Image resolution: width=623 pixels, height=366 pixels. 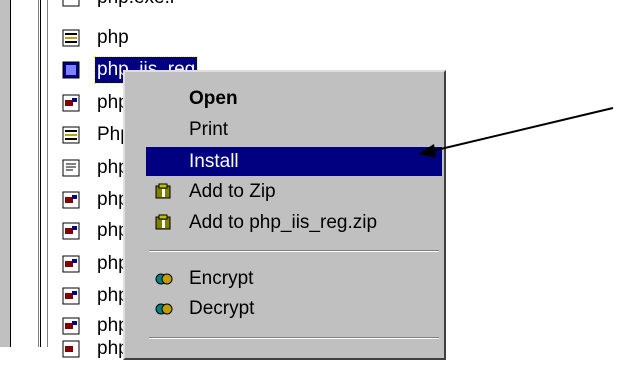 I want to click on menu-label-open: Open, so click(x=213, y=98).